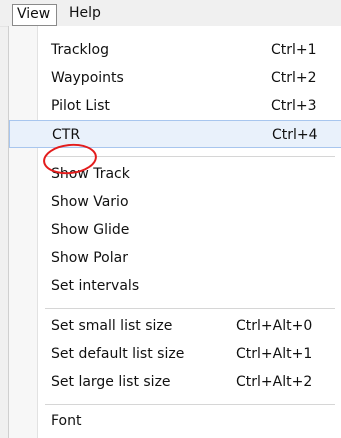 This screenshot has height=438, width=341. What do you see at coordinates (294, 50) in the screenshot?
I see `menu-item-shortcut: Ctrl+1` at bounding box center [294, 50].